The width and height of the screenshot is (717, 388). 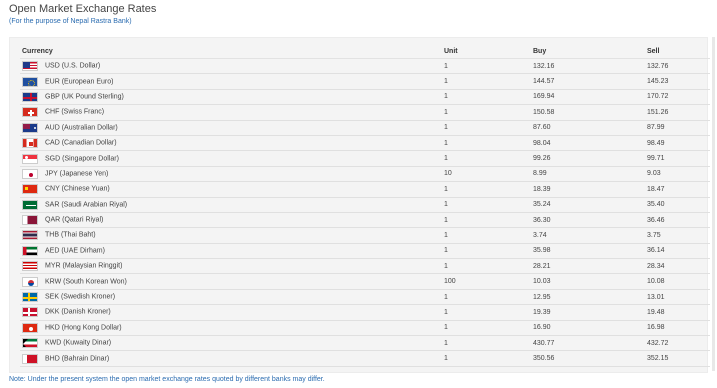 What do you see at coordinates (75, 112) in the screenshot?
I see `currency-name: CHF (Swiss Franc)` at bounding box center [75, 112].